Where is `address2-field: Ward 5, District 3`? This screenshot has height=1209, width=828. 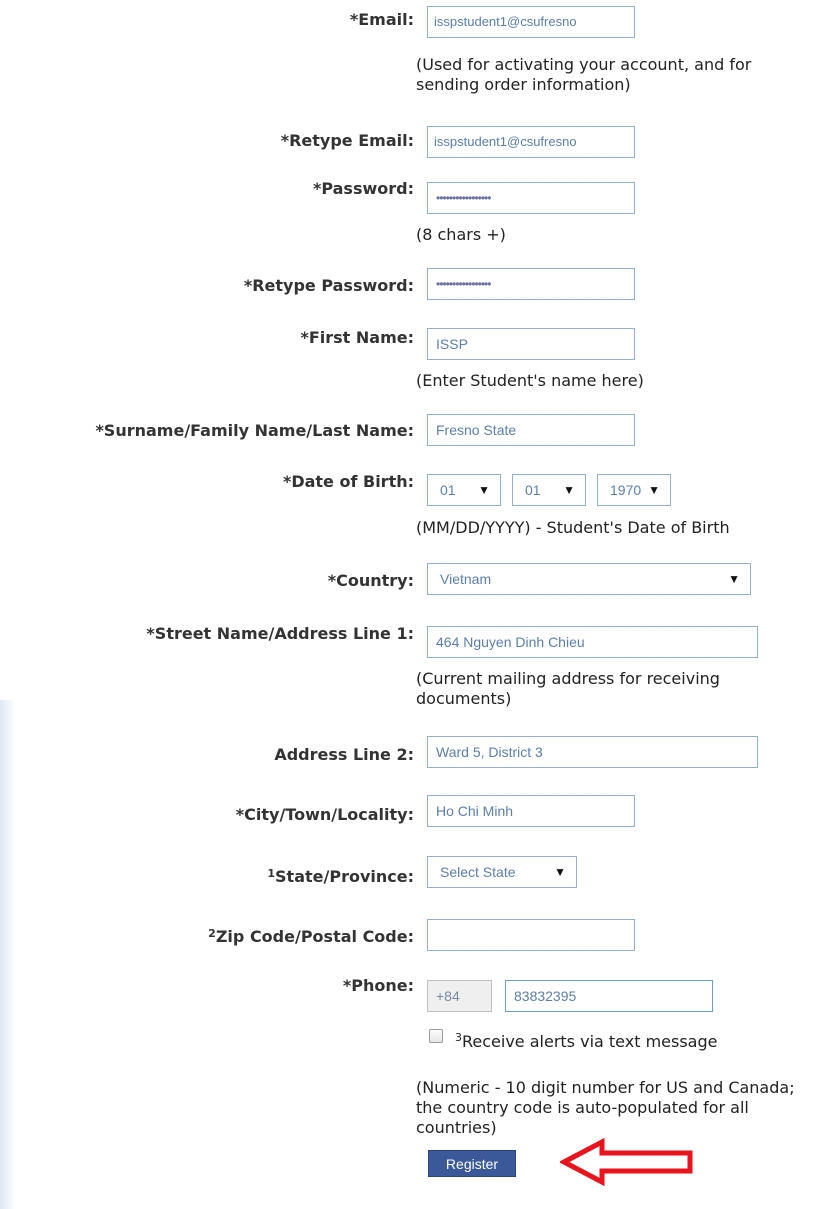 address2-field: Ward 5, District 3 is located at coordinates (592, 752).